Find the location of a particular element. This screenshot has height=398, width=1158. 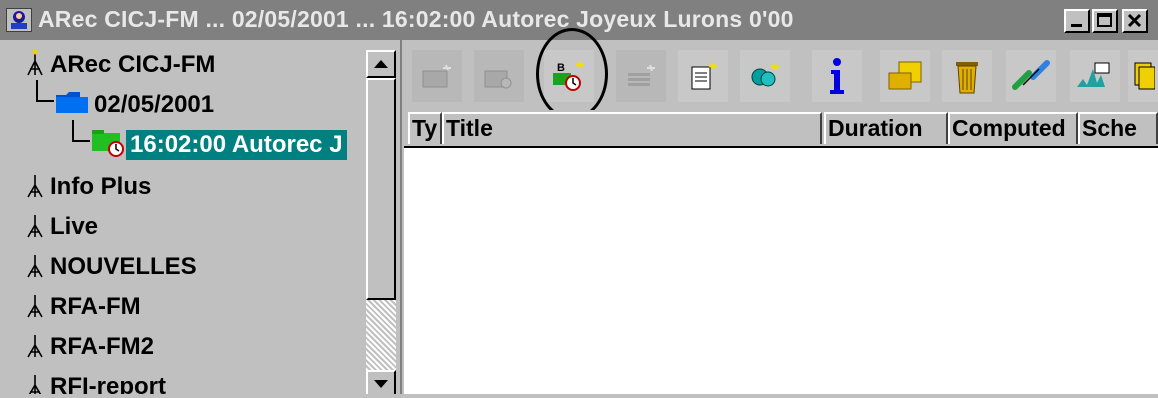

tree-item-rfa-fm: RFA-FM is located at coordinates (84, 307).